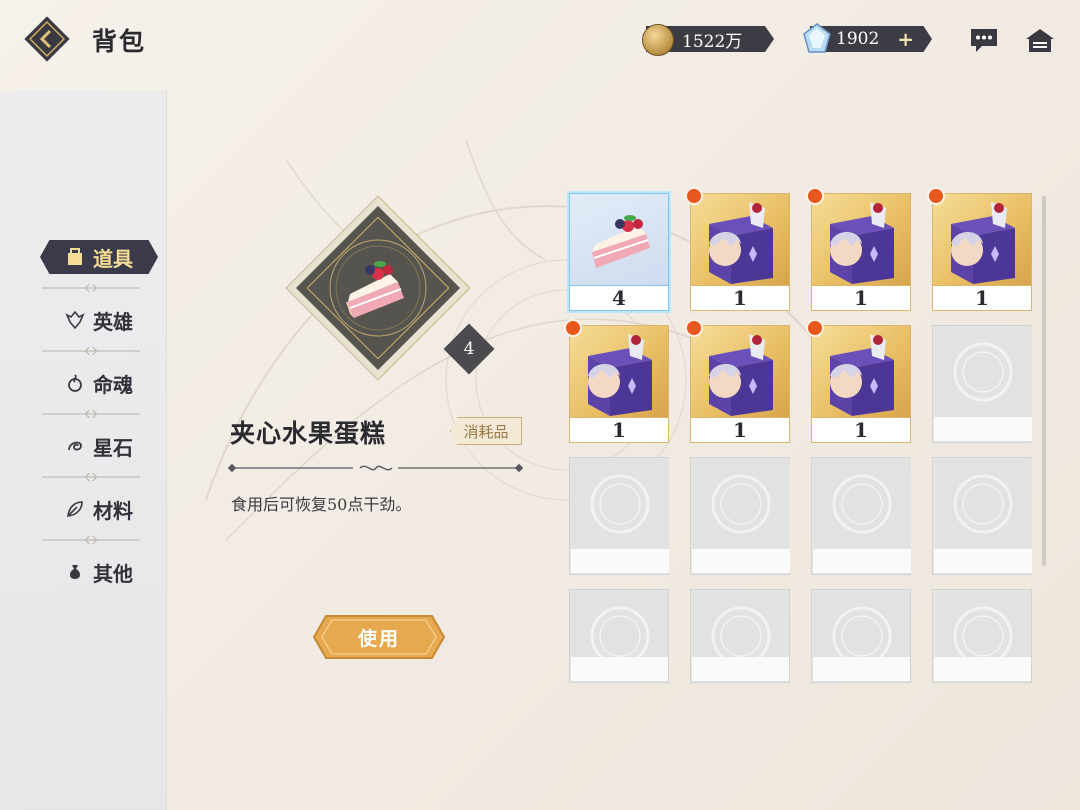  I want to click on inventory-scrollbar, so click(1044, 381).